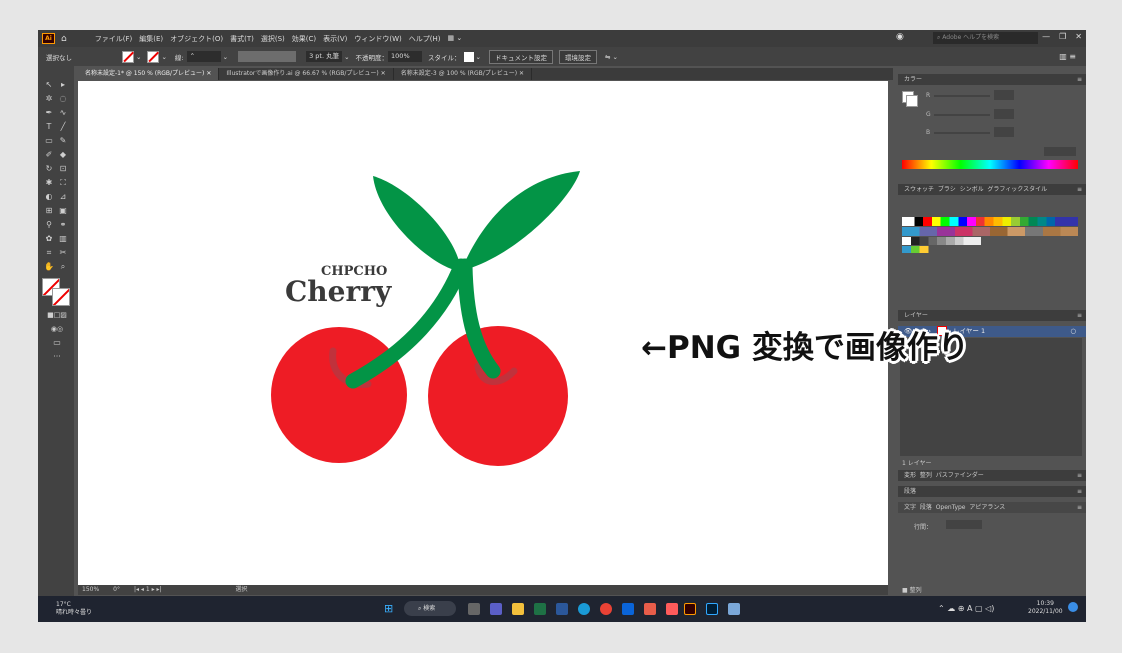 The width and height of the screenshot is (1122, 653). I want to click on image-viewer-icon, so click(734, 609).